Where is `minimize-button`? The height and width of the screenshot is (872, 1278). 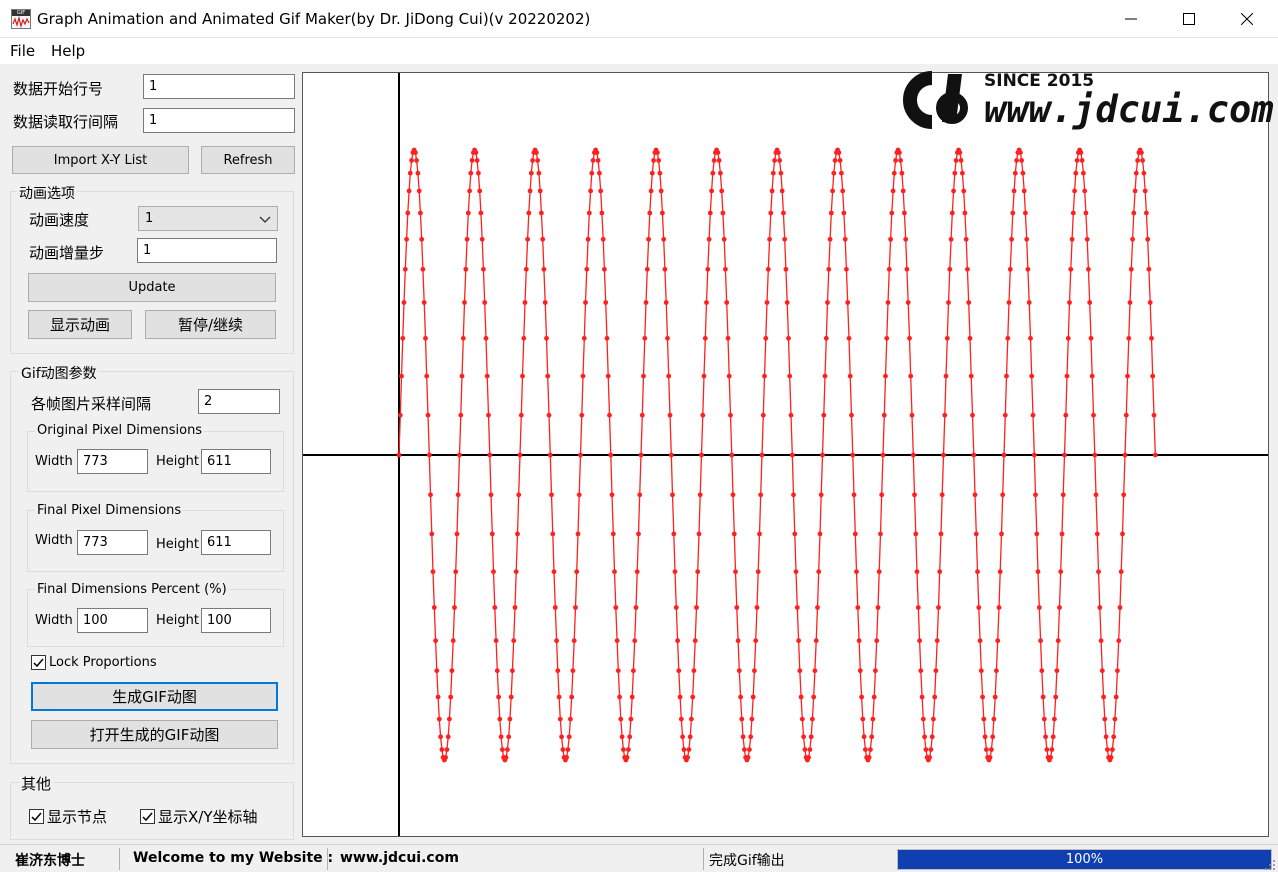
minimize-button is located at coordinates (1131, 19).